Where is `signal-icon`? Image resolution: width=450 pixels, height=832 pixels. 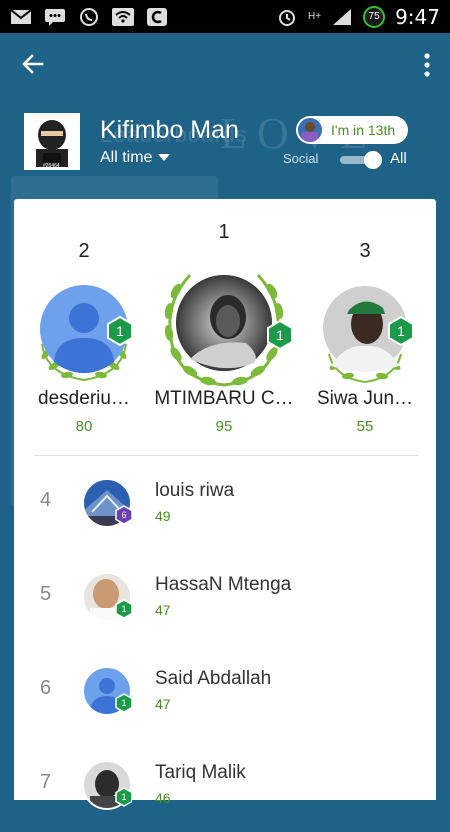 signal-icon is located at coordinates (342, 16).